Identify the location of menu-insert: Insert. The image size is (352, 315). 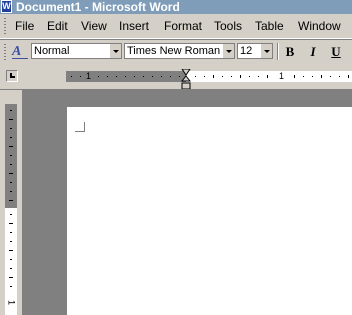
(134, 26).